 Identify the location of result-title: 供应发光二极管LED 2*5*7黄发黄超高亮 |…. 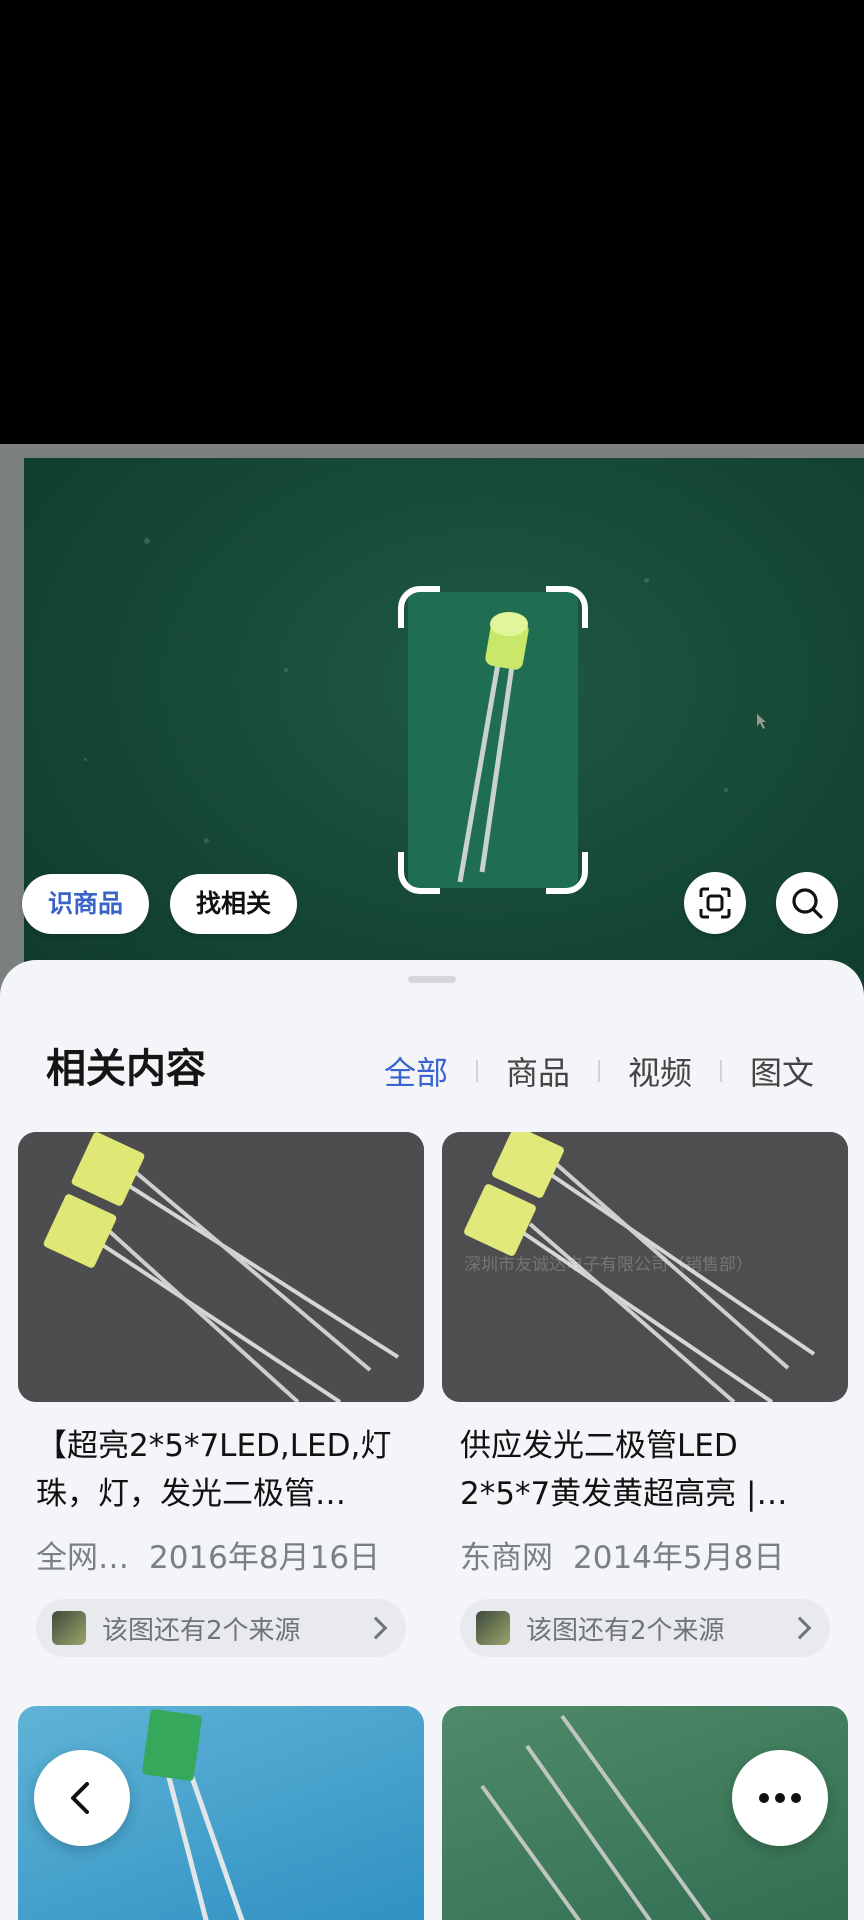
(645, 1470).